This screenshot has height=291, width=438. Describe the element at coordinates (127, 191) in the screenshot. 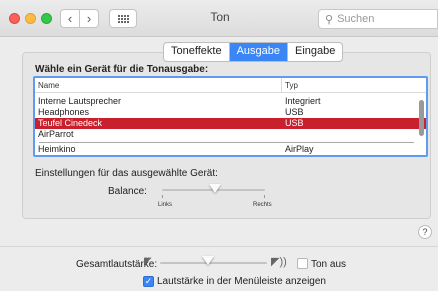

I see `balance-label: Balance:` at that location.